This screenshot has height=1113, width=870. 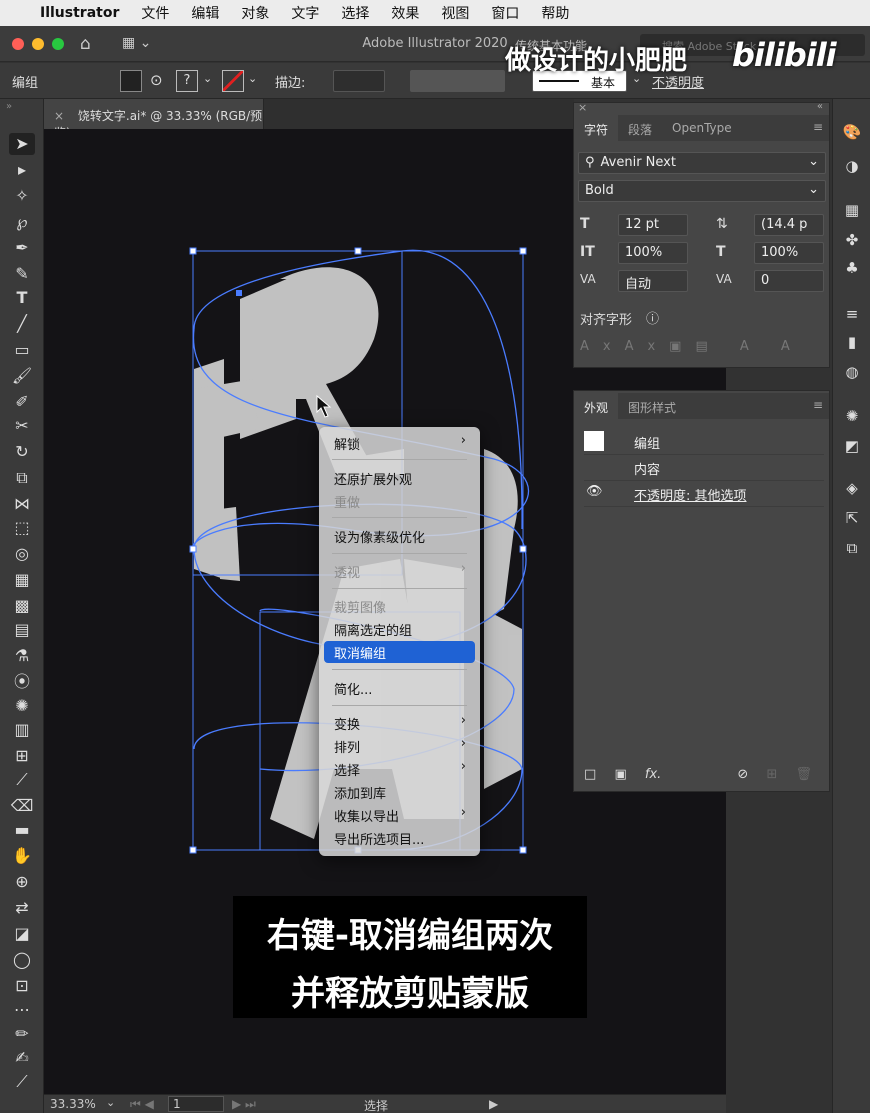 I want to click on zoom-level-select: 33.33%, so click(x=73, y=1104).